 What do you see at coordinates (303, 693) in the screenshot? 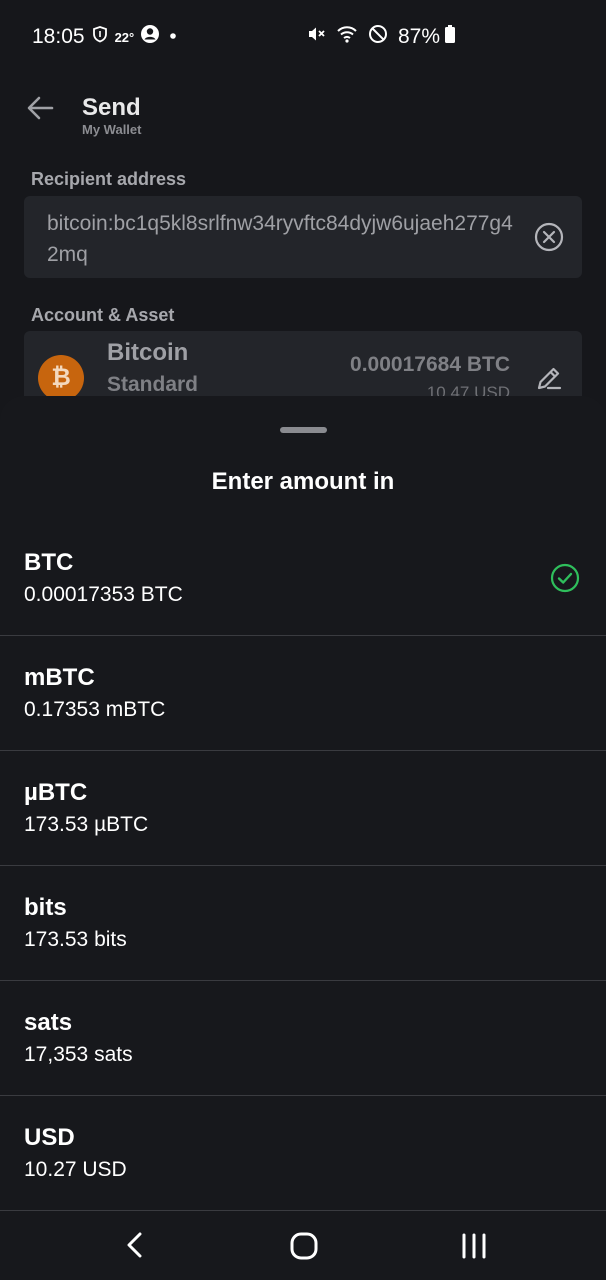
I see `unit-option-mbtc: mBTC 0.17353 mBTC` at bounding box center [303, 693].